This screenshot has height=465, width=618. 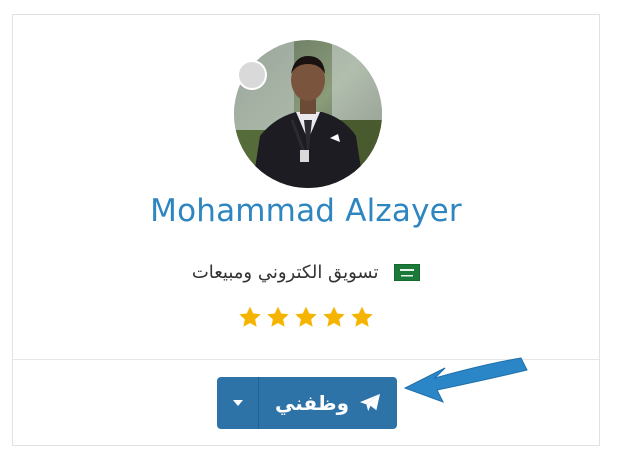 I want to click on hire-me-label: وظفني, so click(x=312, y=403).